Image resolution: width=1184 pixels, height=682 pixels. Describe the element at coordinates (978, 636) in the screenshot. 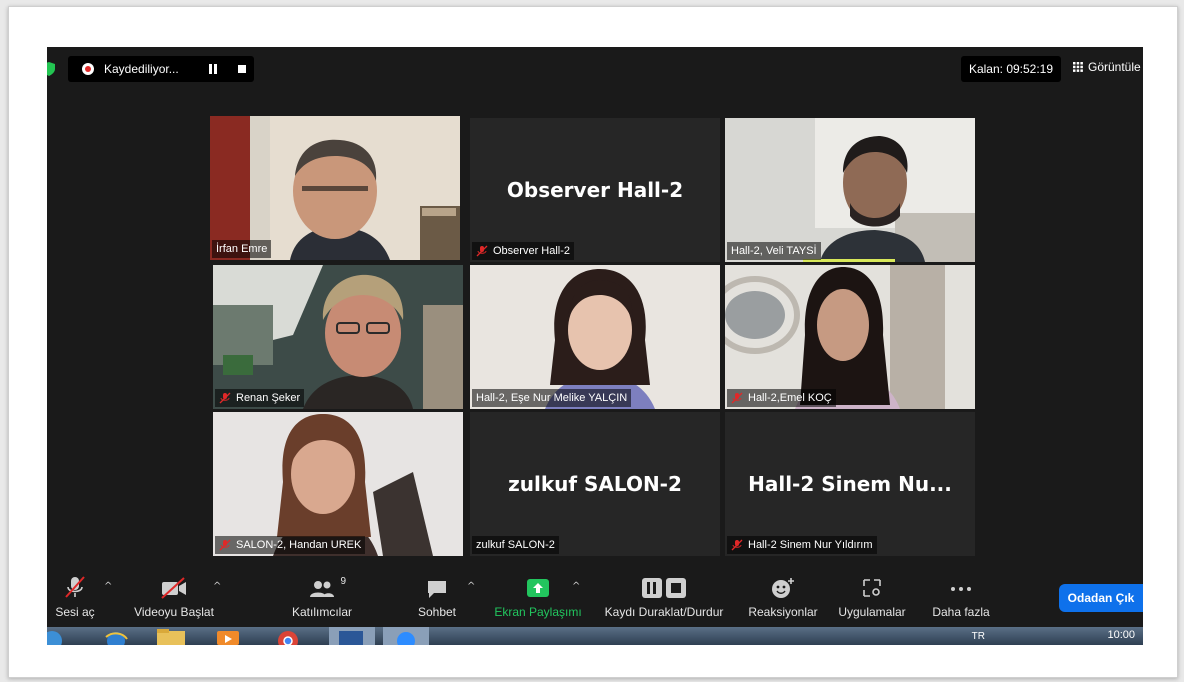

I see `language-indicator: TR` at that location.